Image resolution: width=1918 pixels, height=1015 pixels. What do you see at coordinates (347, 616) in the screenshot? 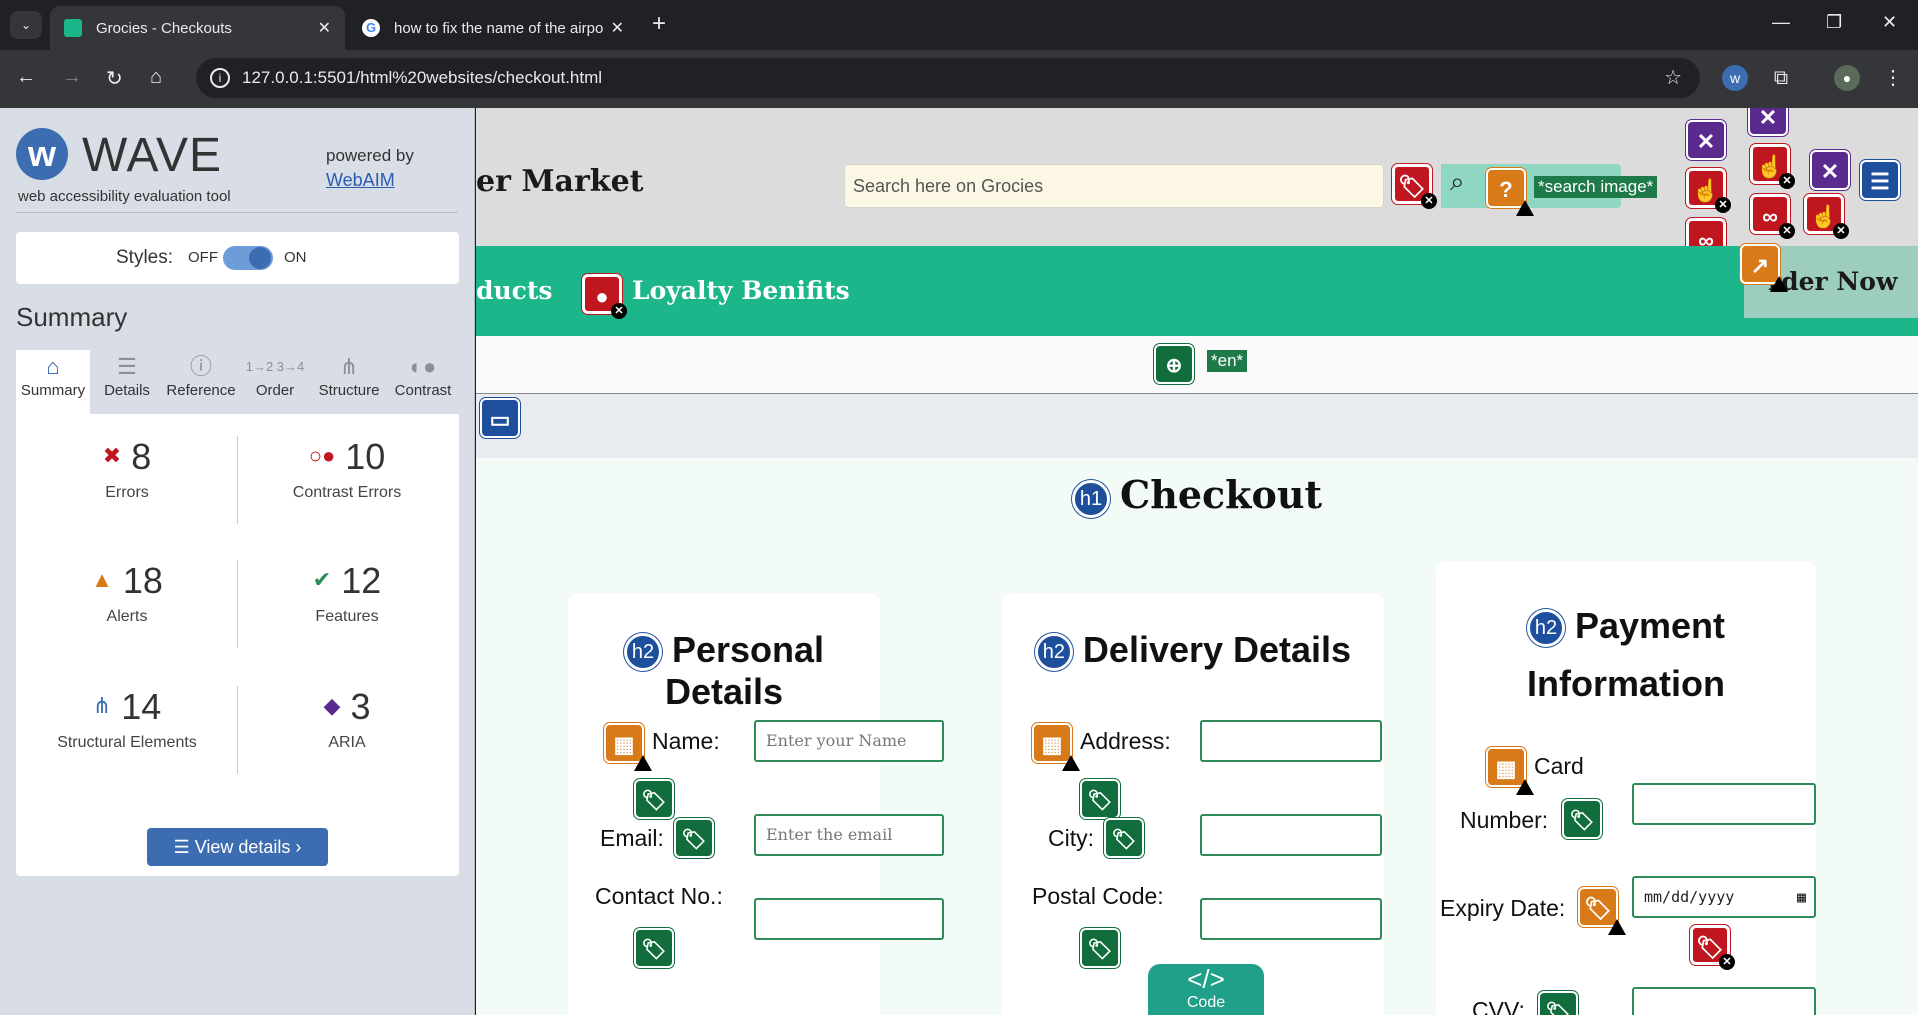
I see `features-label: Features` at bounding box center [347, 616].